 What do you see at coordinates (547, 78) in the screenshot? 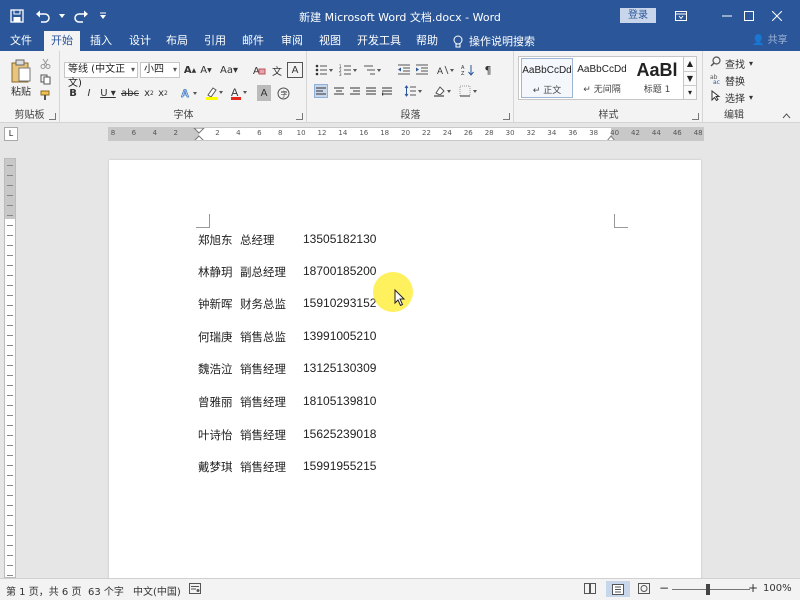
I see `style-normal: AaBbCcDd ↵ 正文` at bounding box center [547, 78].